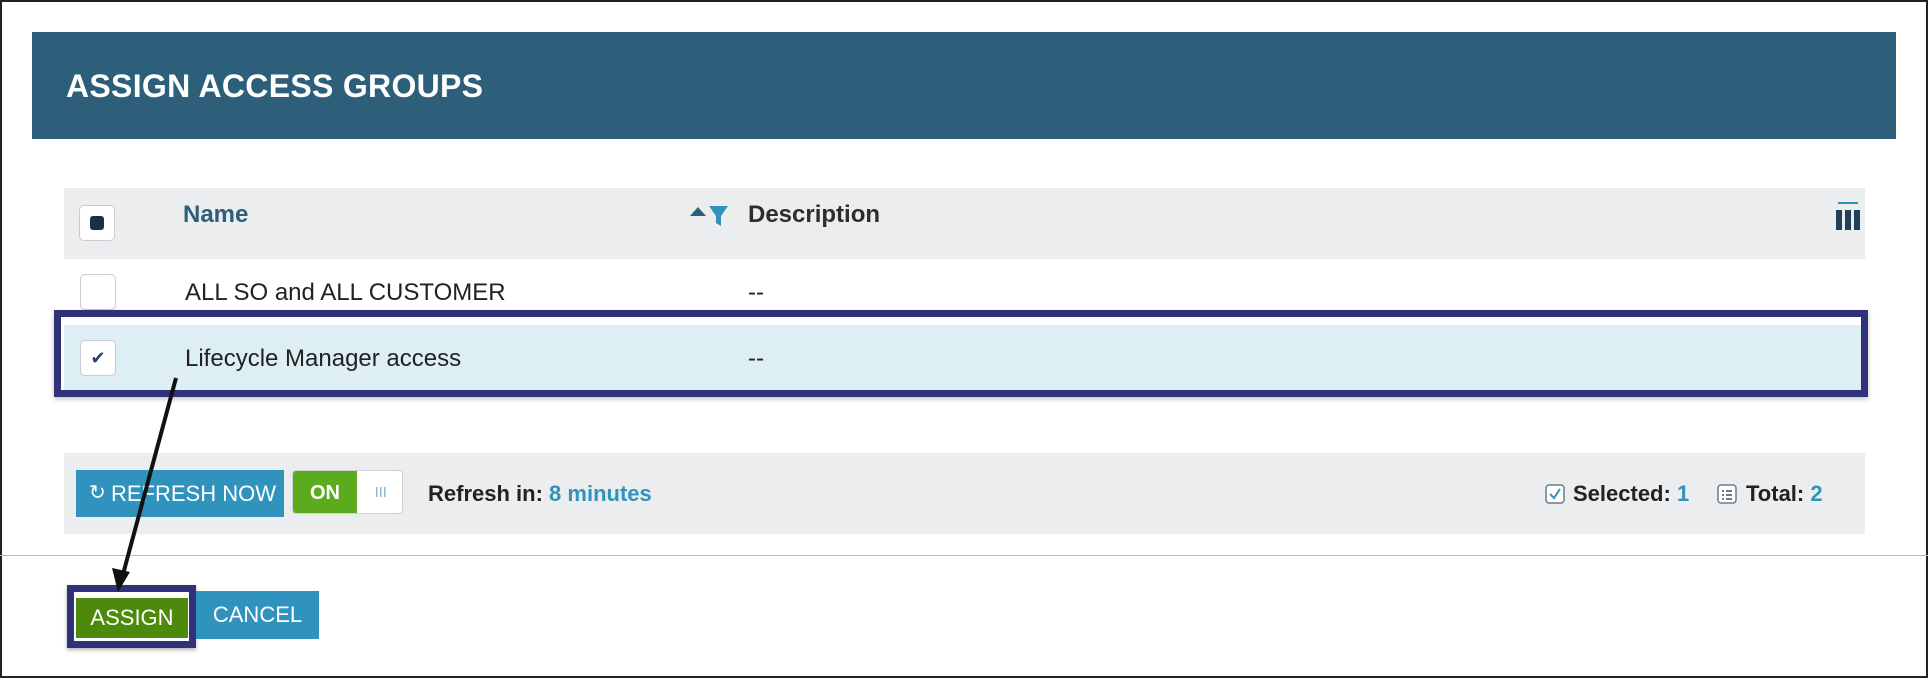 The width and height of the screenshot is (1928, 678). What do you see at coordinates (1727, 494) in the screenshot?
I see `list-icon` at bounding box center [1727, 494].